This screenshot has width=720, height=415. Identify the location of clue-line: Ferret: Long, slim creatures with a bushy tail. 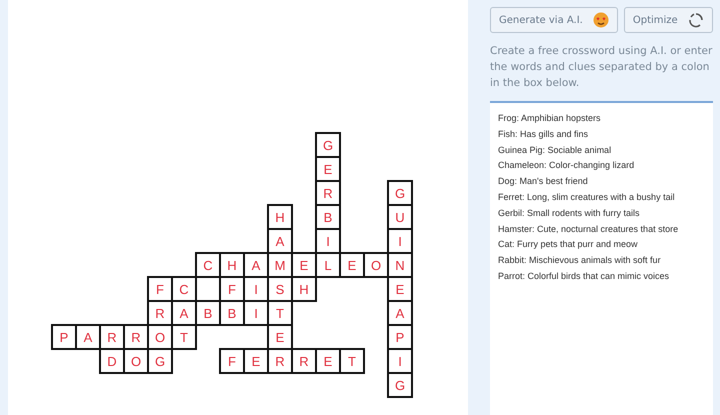
(587, 197).